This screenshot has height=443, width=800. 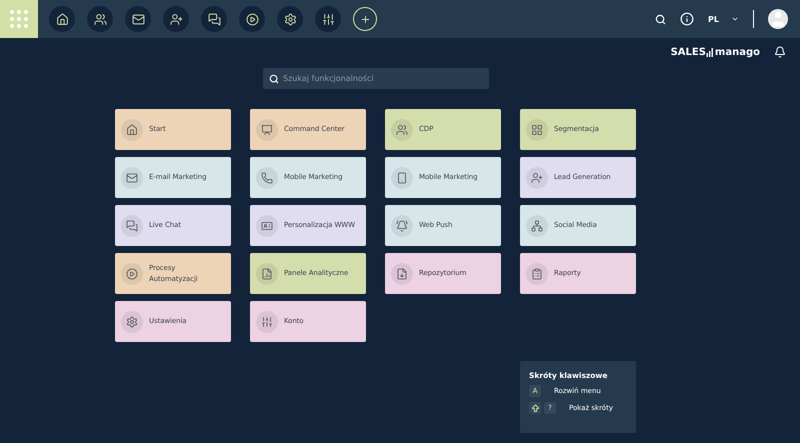 What do you see at coordinates (537, 273) in the screenshot?
I see `clipboard-icon` at bounding box center [537, 273].